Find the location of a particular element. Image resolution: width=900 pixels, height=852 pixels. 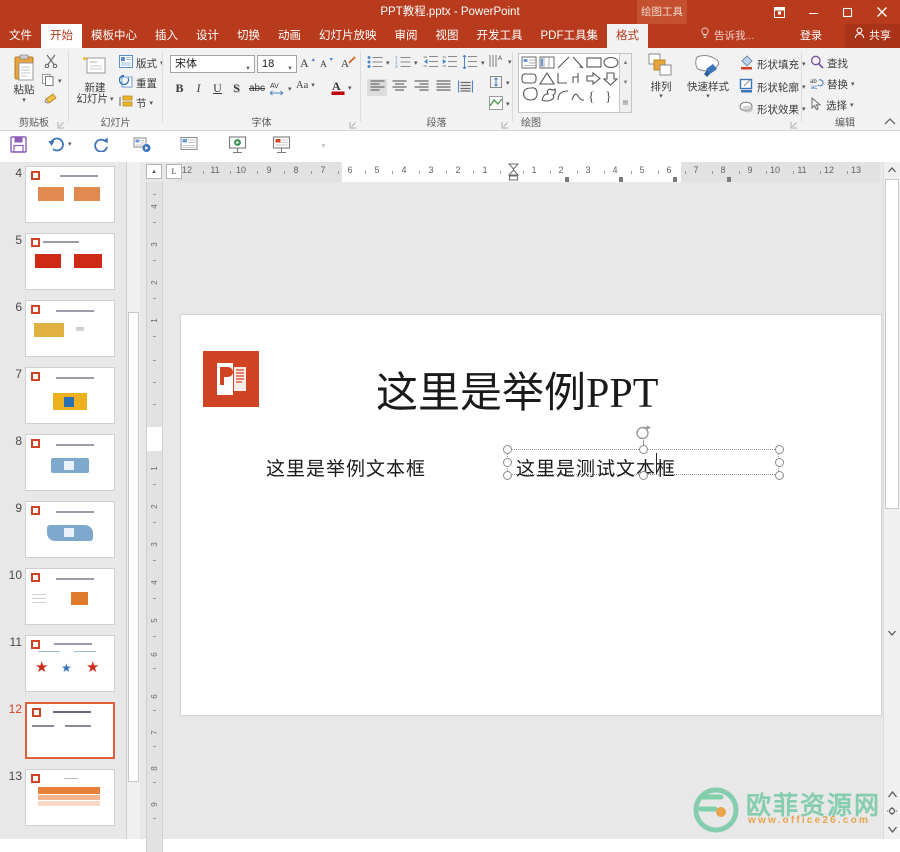

paragraph-dialog-launcher is located at coordinates (505, 124).